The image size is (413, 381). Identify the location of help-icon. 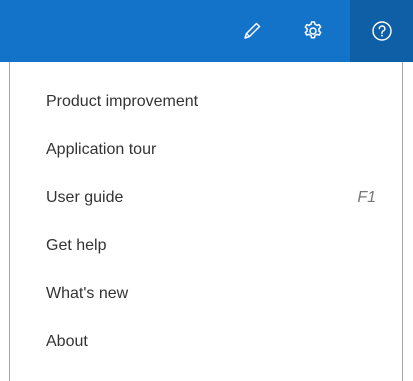
(381, 31).